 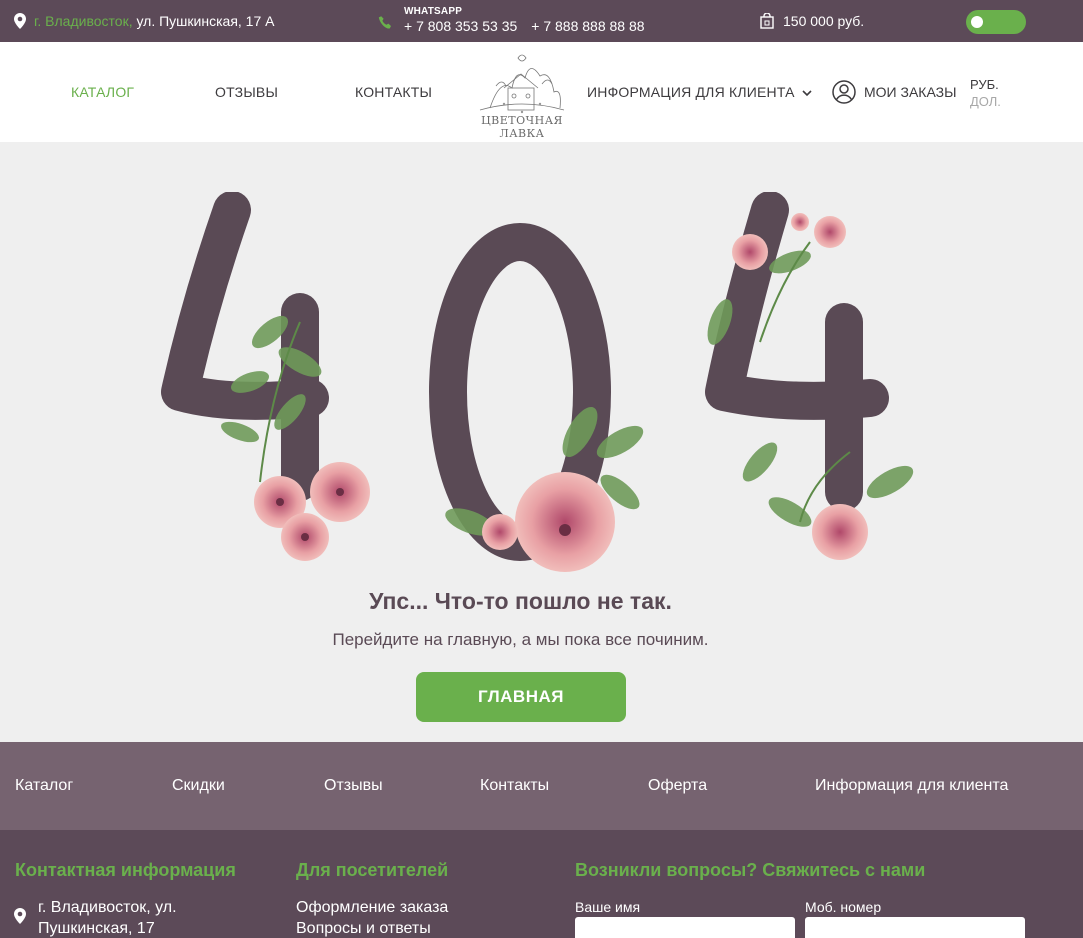 I want to click on footer-link-catalog: Каталог, so click(x=44, y=786).